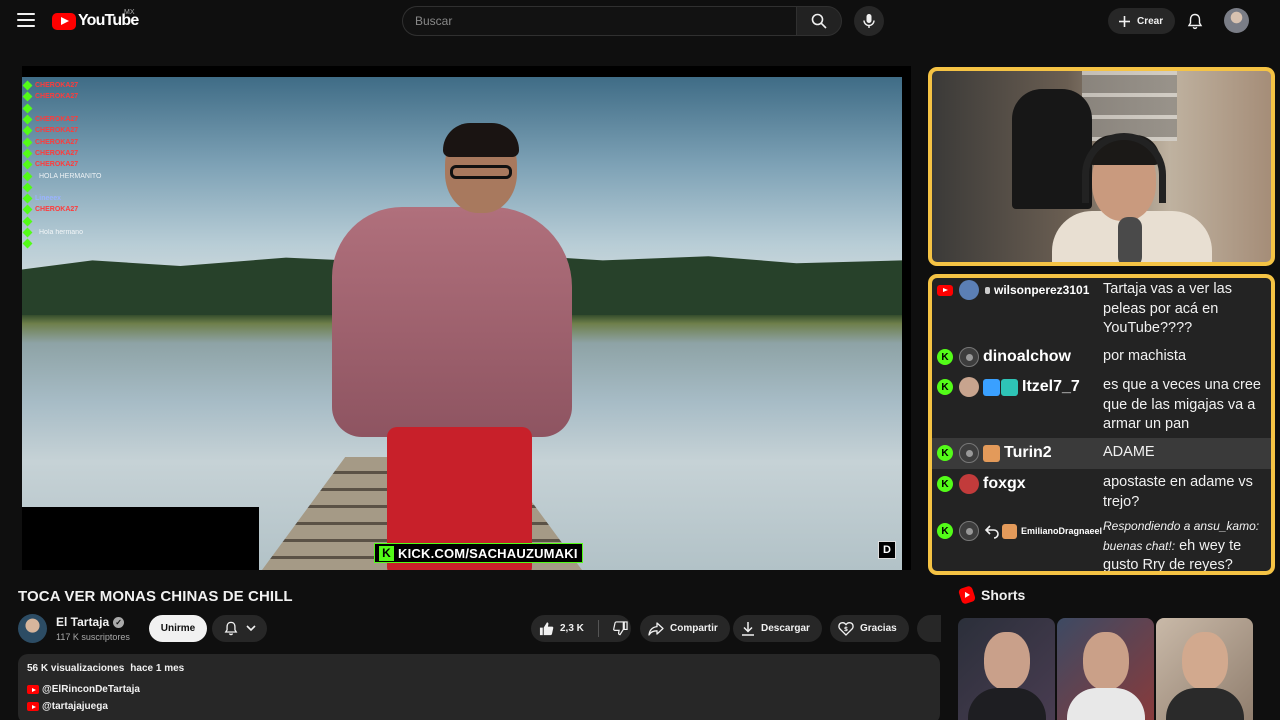 The image size is (1280, 720). Describe the element at coordinates (488, 553) in the screenshot. I see `kick-banner-text: KICK.COM/SACHAUZUMAKI` at that location.